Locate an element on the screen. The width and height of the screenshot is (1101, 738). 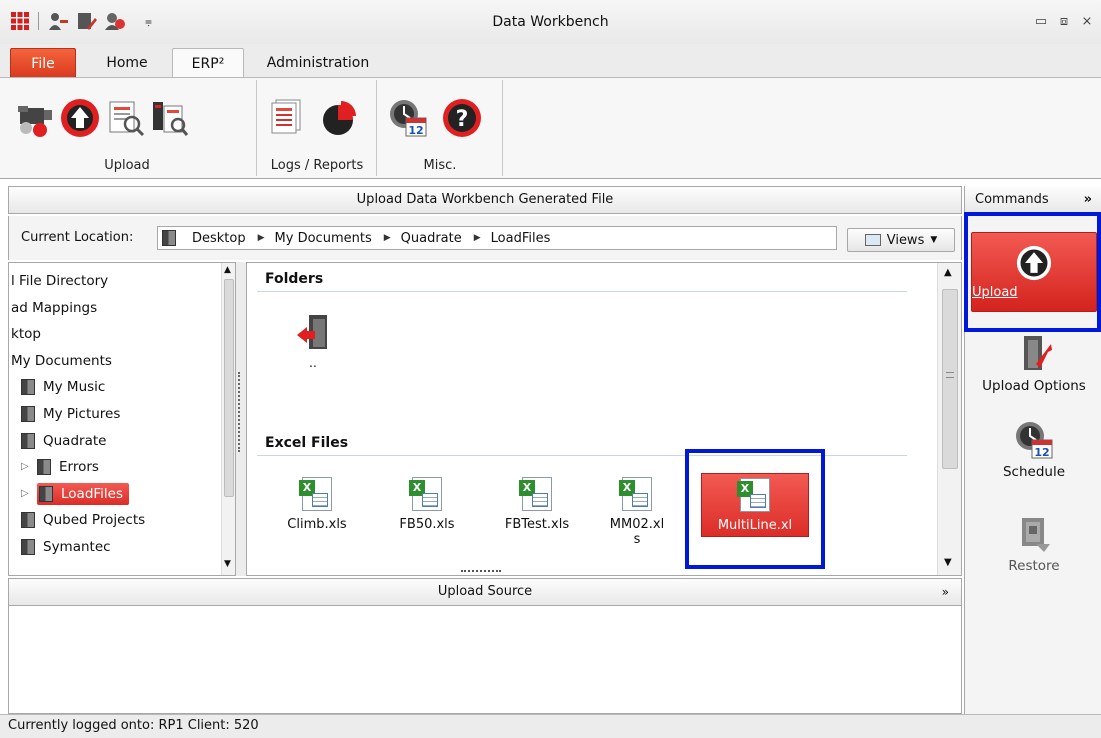
excel-file-item: X FB50.xls is located at coordinates (427, 504).